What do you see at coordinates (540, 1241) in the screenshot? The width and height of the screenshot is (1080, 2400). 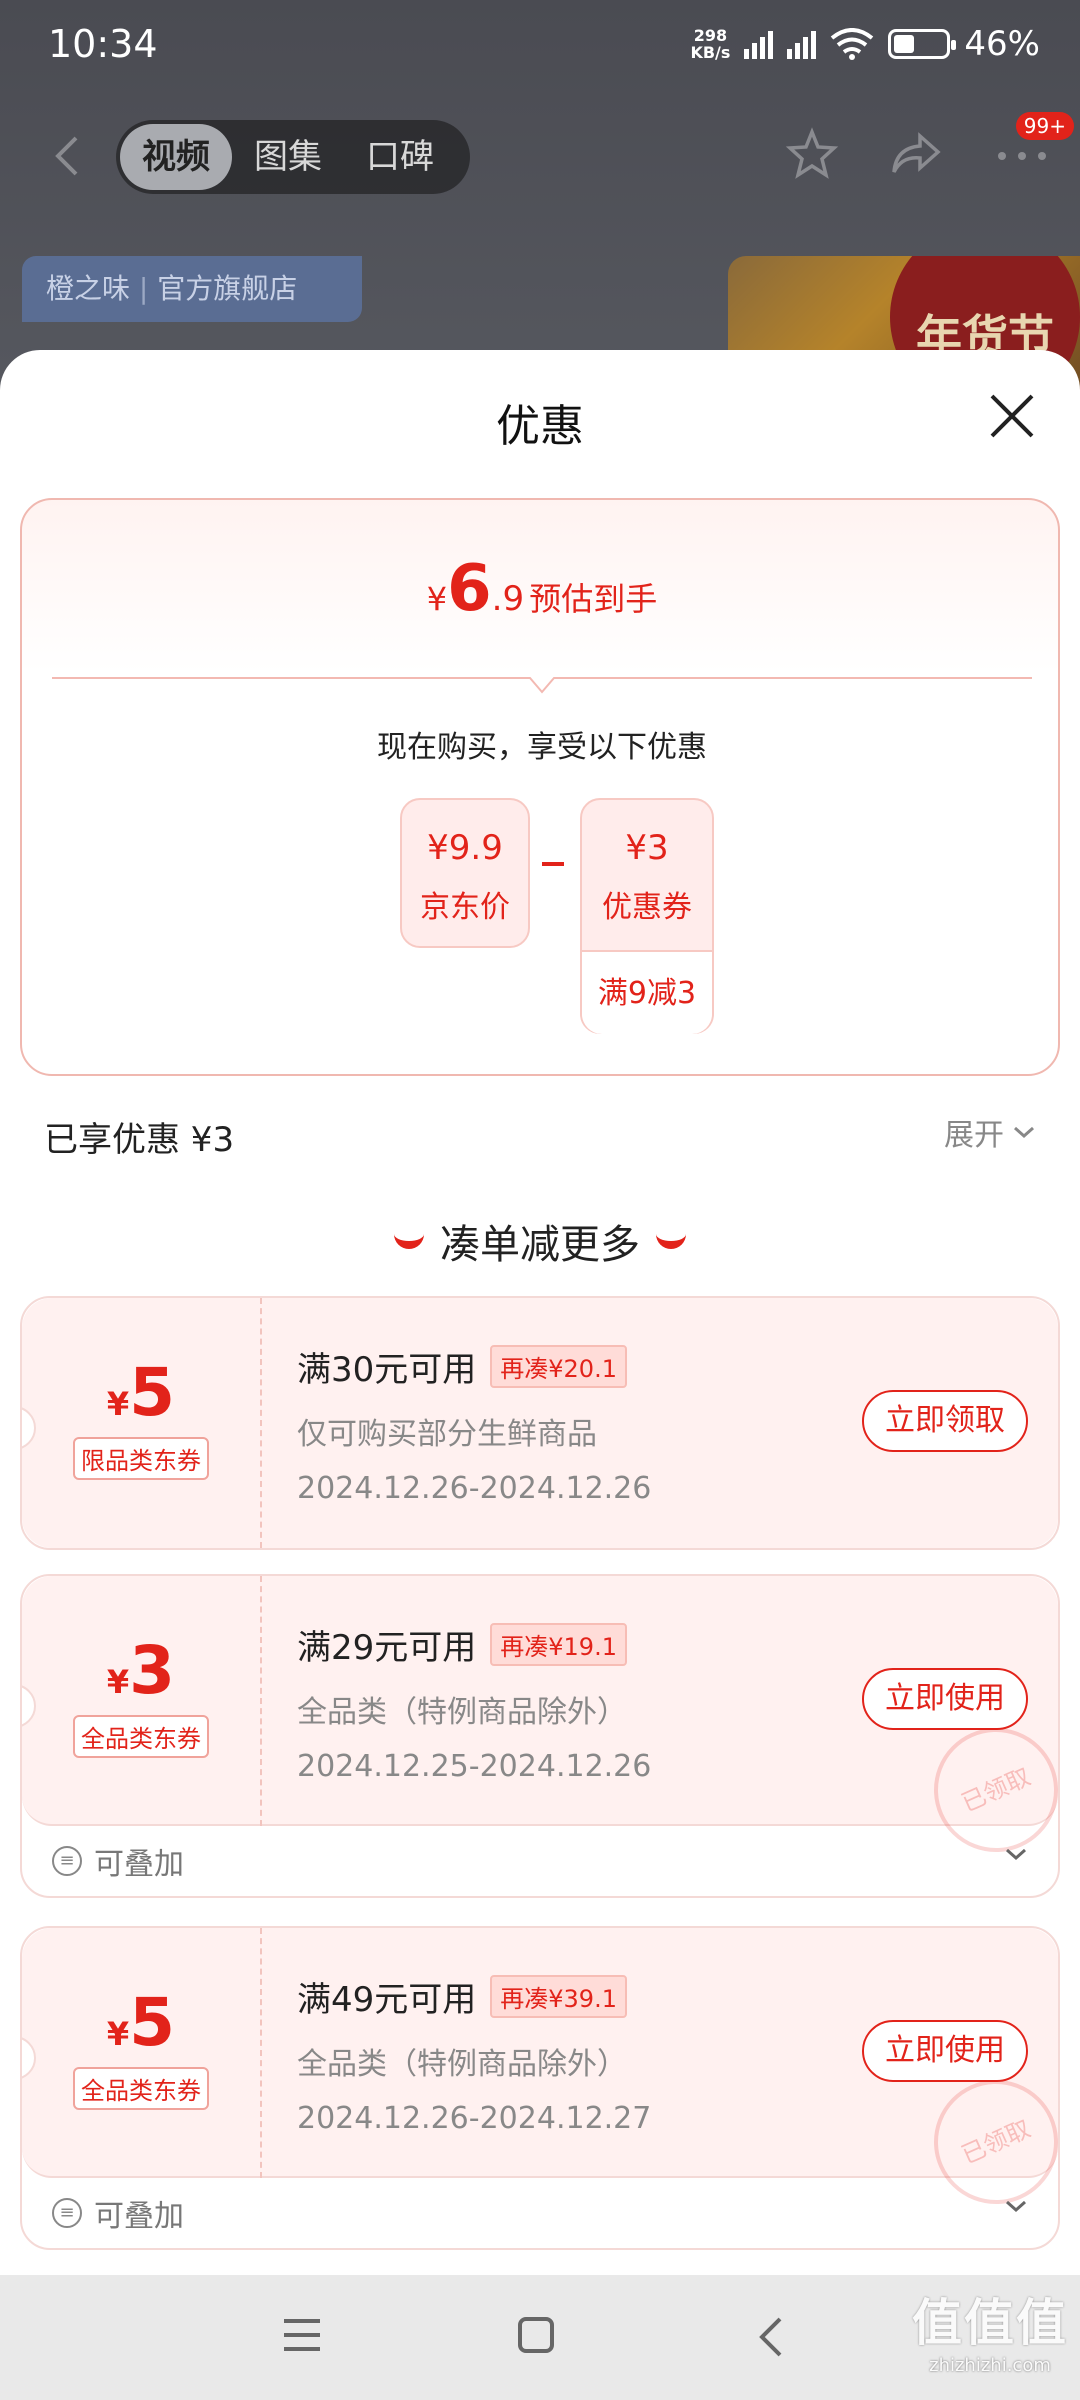 I see `section-title: 凑单减更多` at bounding box center [540, 1241].